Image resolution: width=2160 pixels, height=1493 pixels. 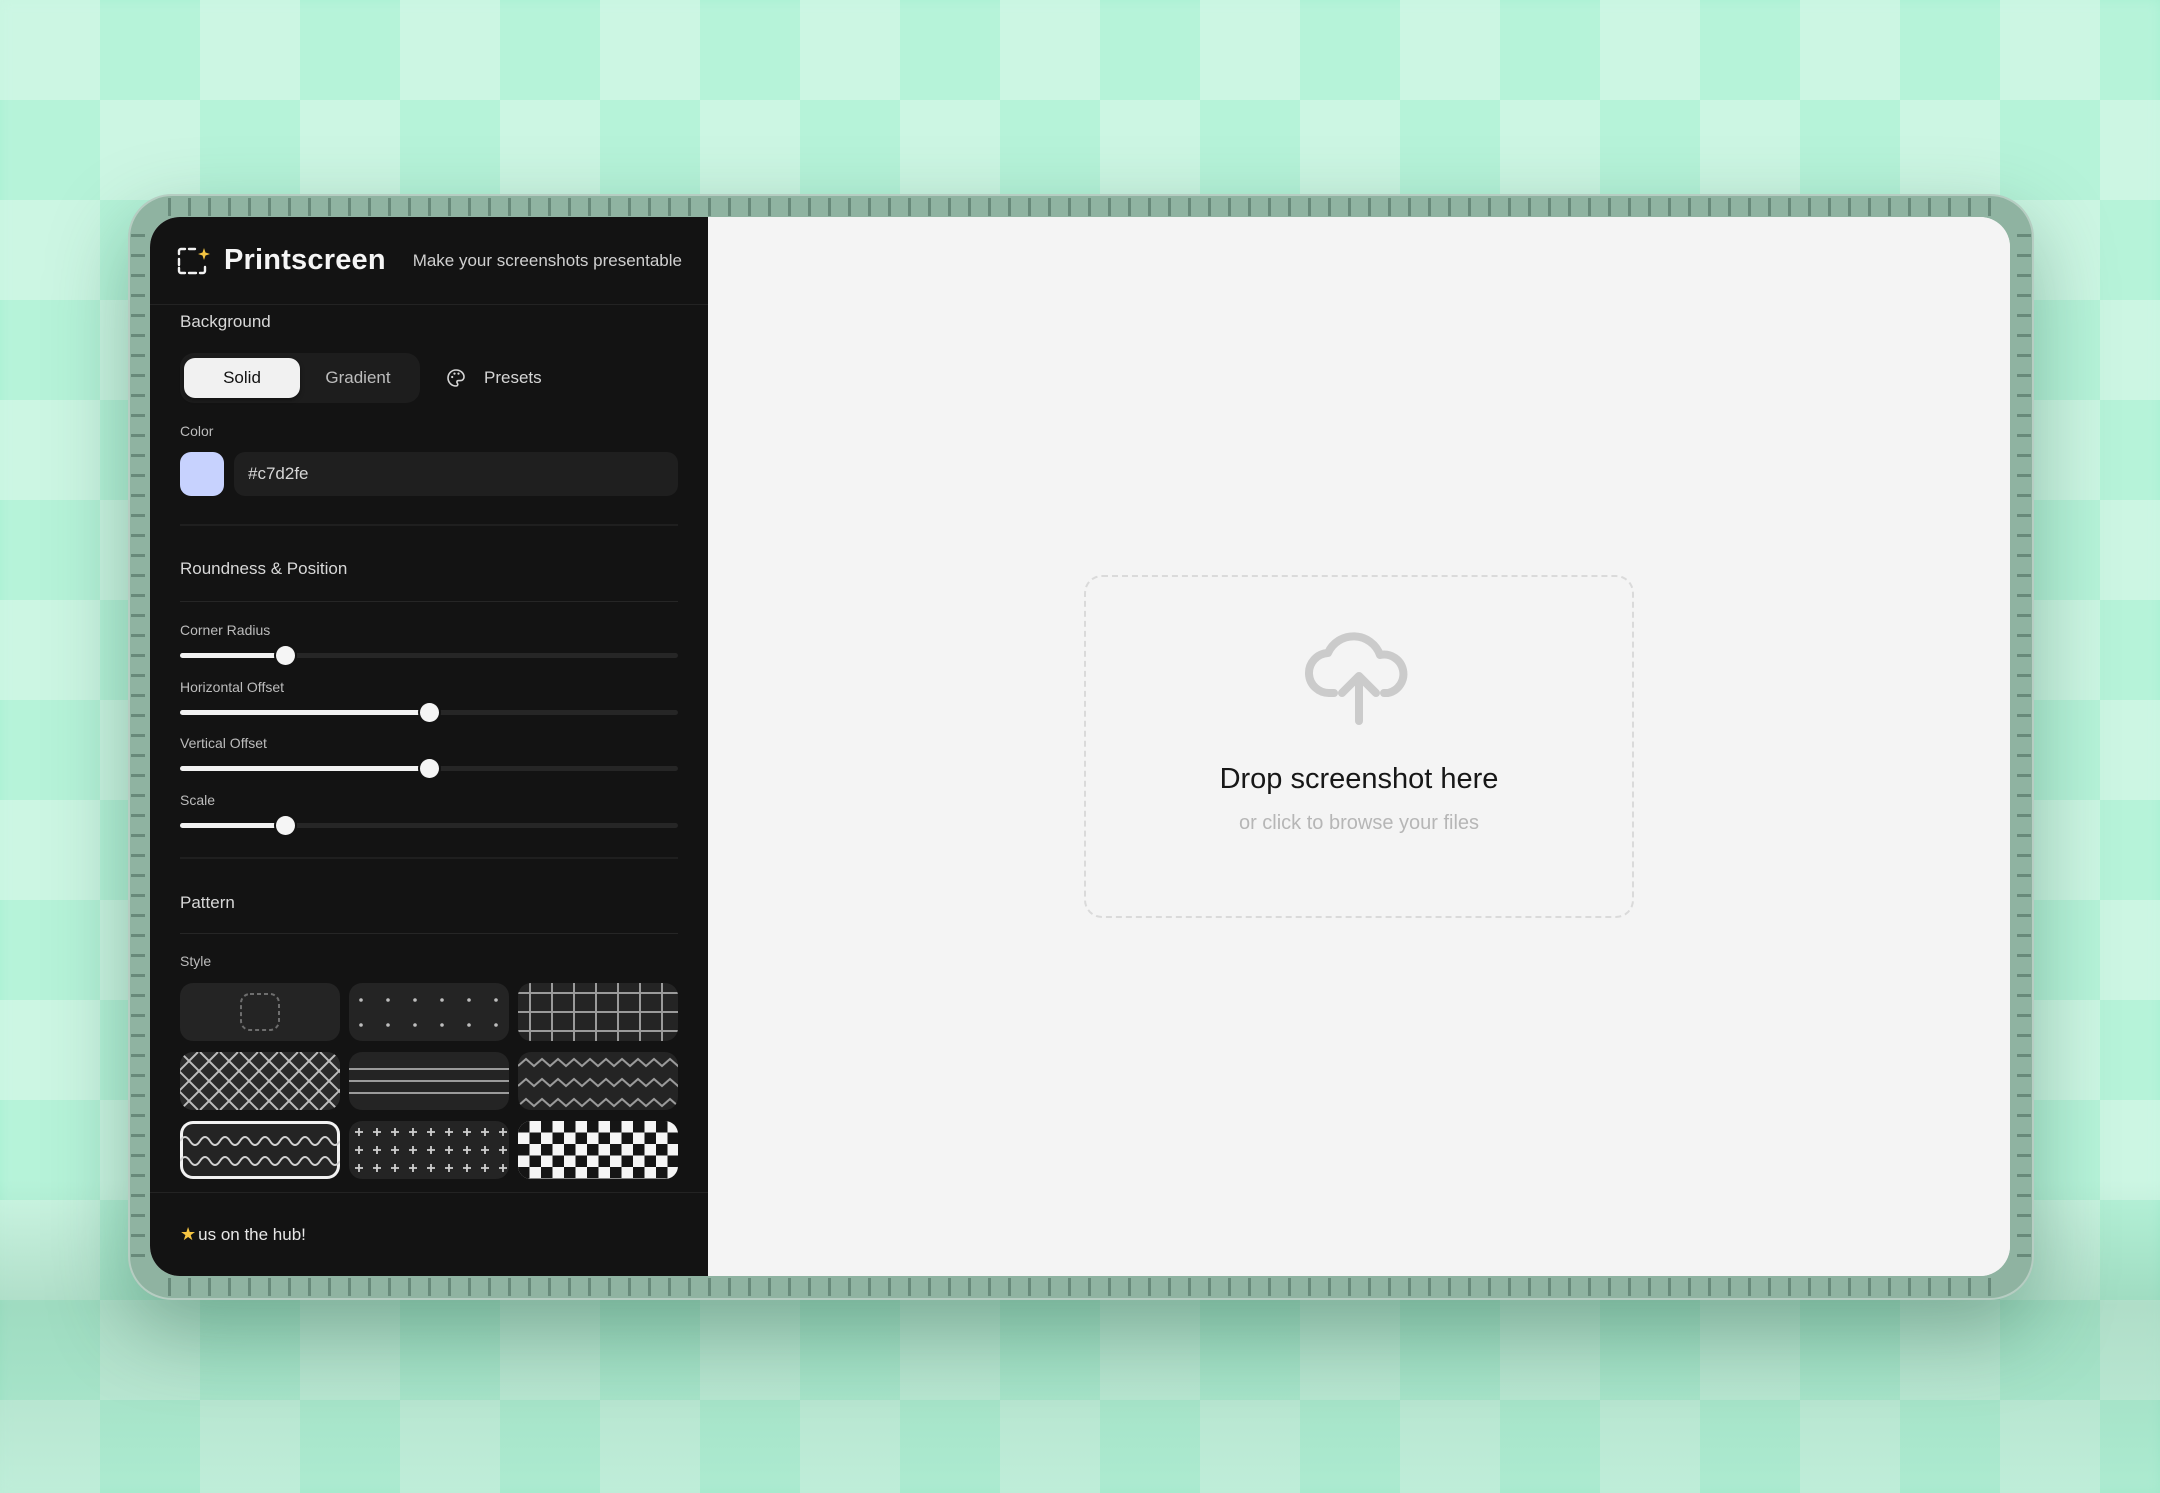 What do you see at coordinates (223, 743) in the screenshot?
I see `vertical-offset-label: Vertical Offset` at bounding box center [223, 743].